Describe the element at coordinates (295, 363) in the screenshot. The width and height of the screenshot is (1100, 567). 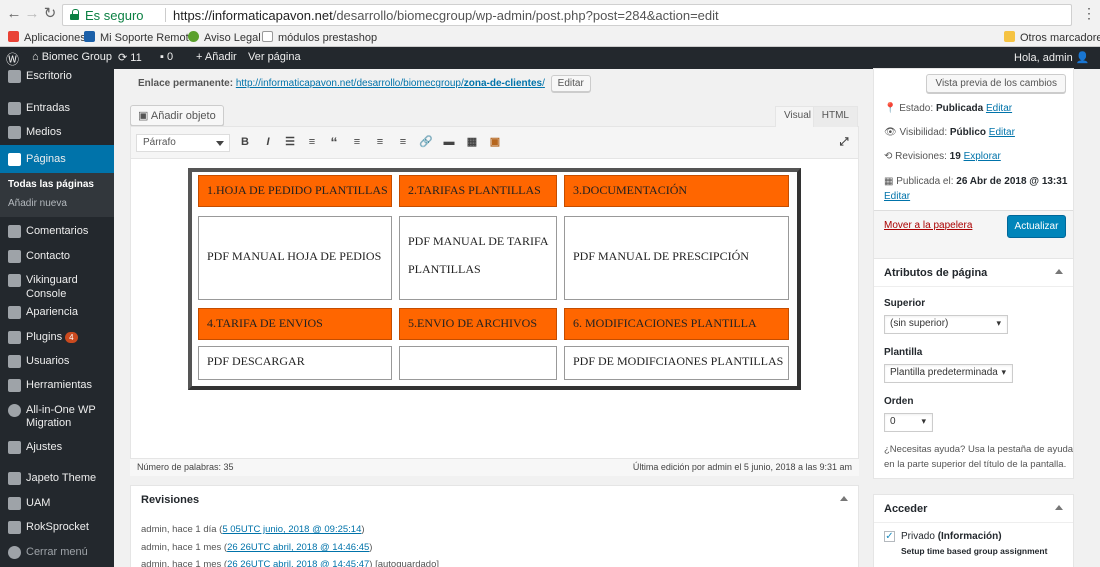
I see `table-cell: PDF DESCARGAR` at that location.